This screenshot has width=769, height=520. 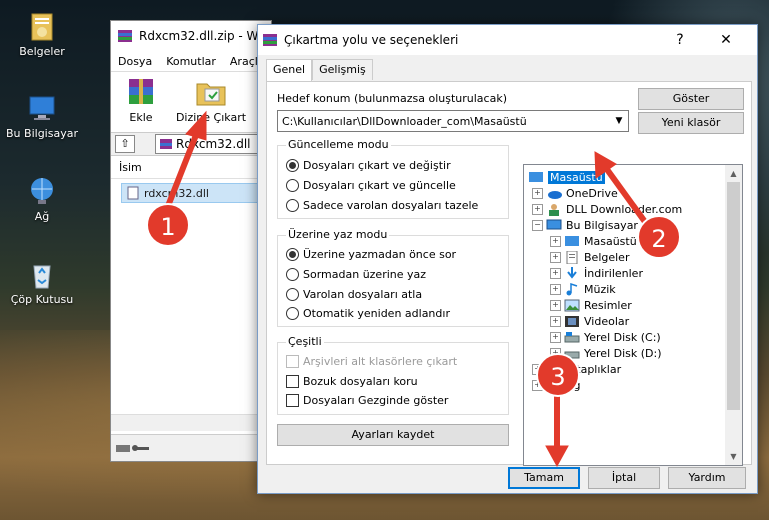 I want to click on arrow-1-head, so click(x=196, y=125).